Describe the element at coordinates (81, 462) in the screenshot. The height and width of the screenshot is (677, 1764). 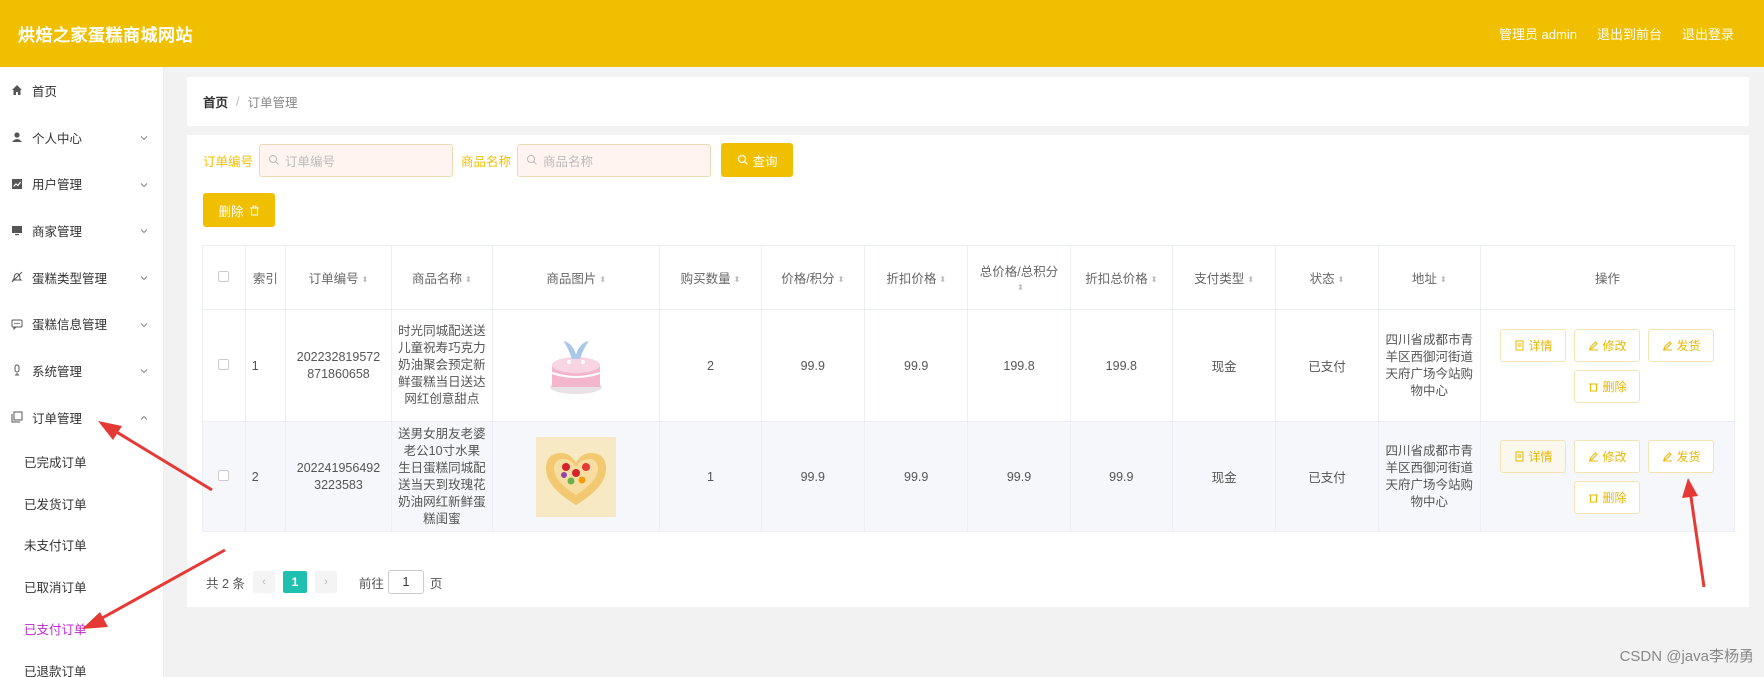
I see `sidebar-sub-completed: 已完成订单` at that location.